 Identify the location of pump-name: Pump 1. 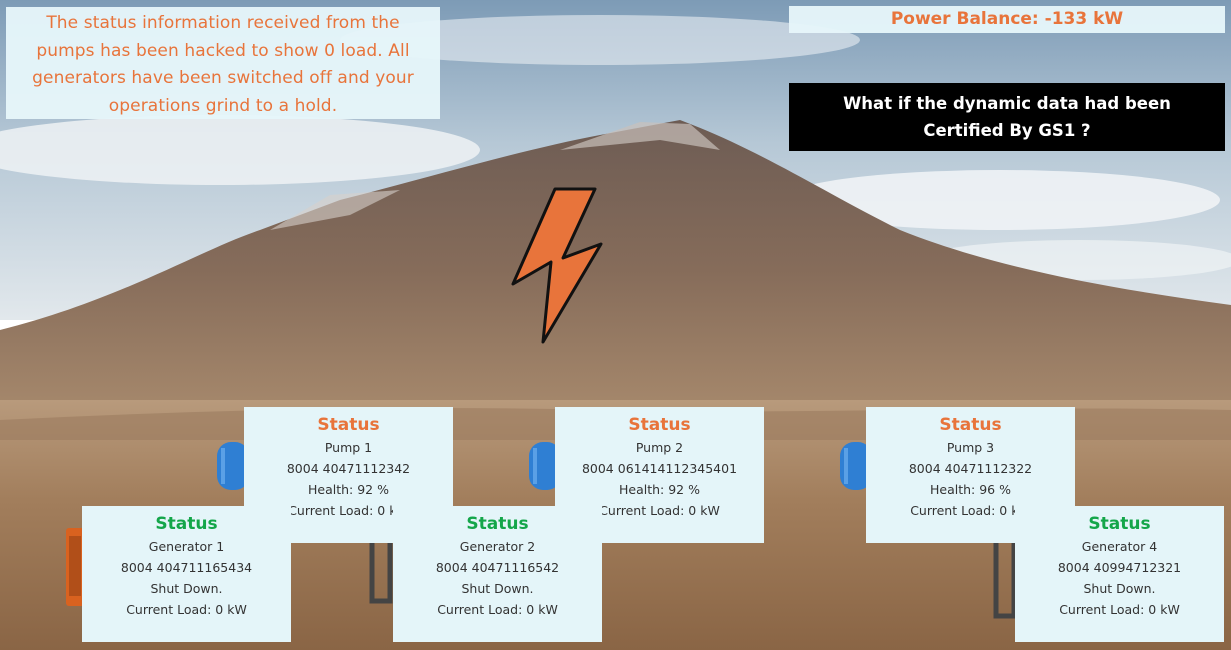
(348, 447).